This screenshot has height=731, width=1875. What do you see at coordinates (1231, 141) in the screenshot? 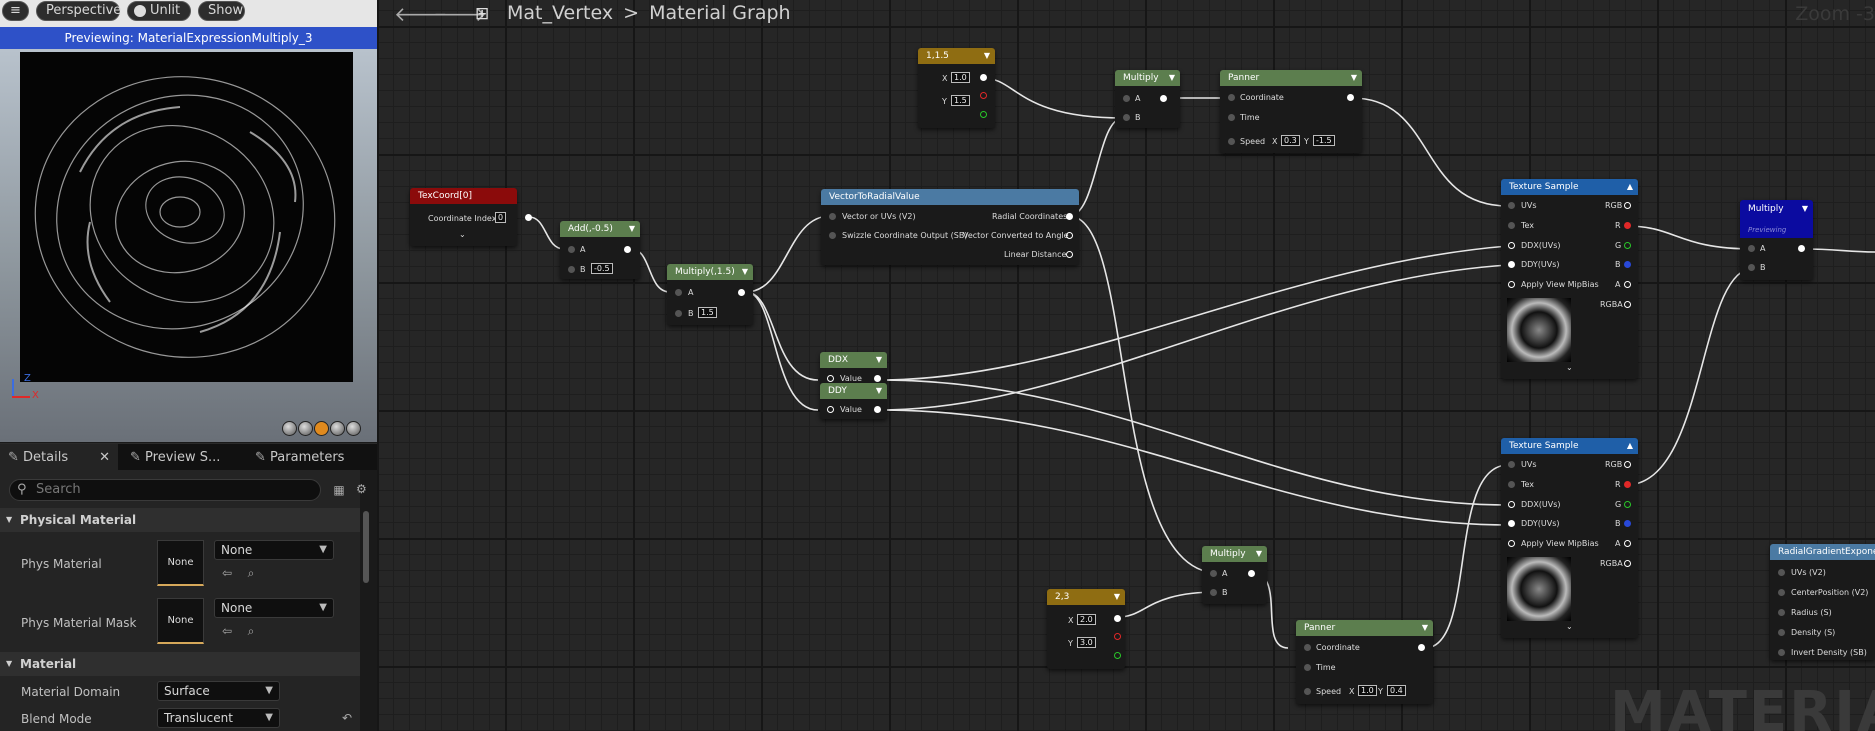
I see `input-pin-speed` at bounding box center [1231, 141].